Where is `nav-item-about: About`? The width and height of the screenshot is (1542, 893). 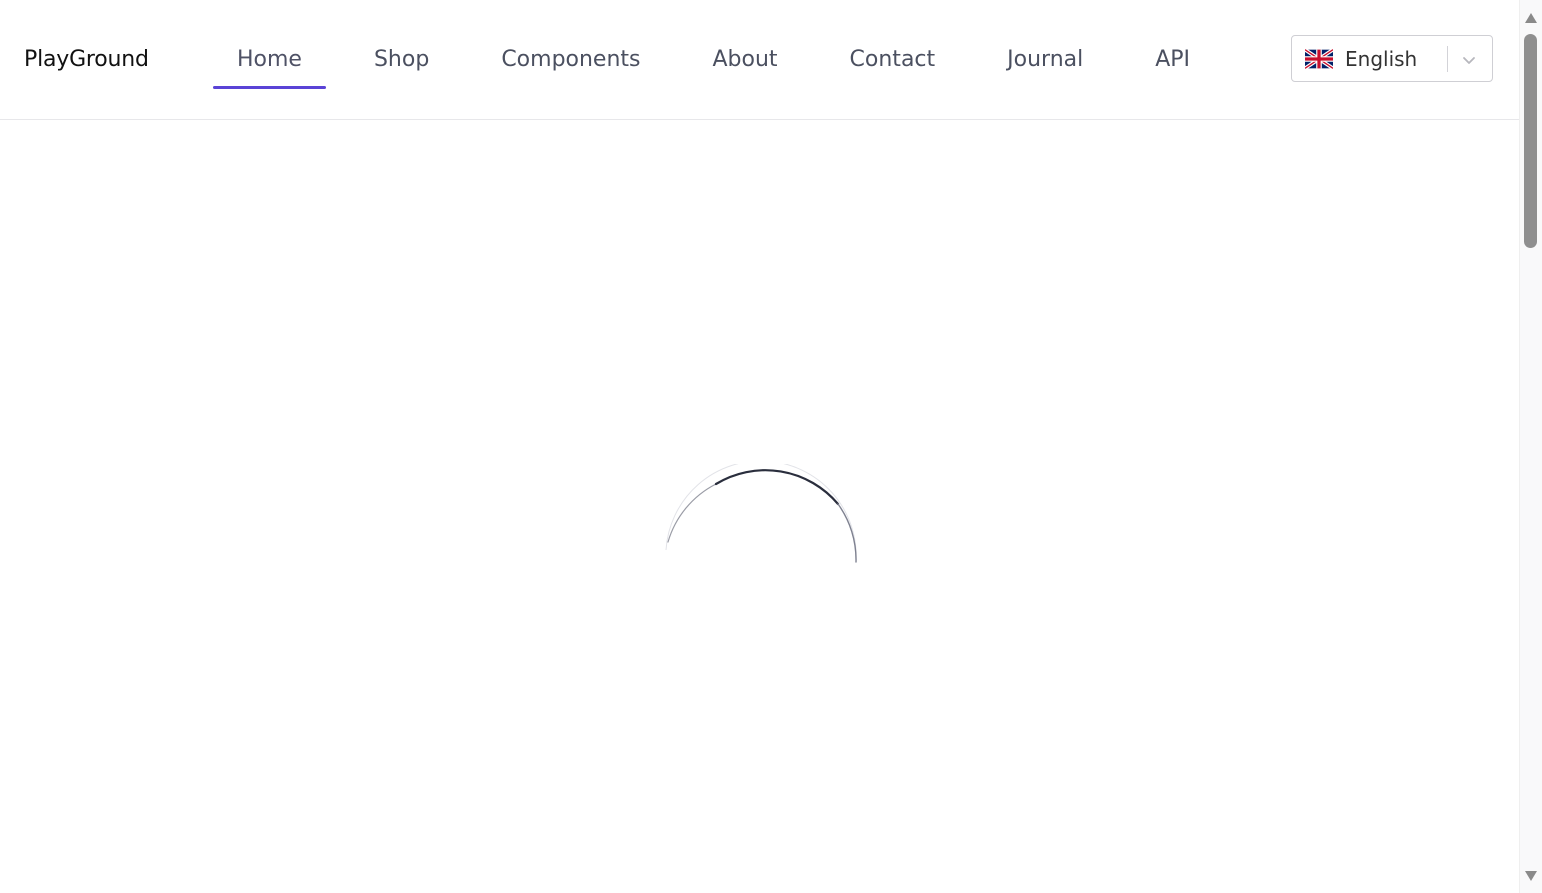
nav-item-about: About is located at coordinates (745, 60).